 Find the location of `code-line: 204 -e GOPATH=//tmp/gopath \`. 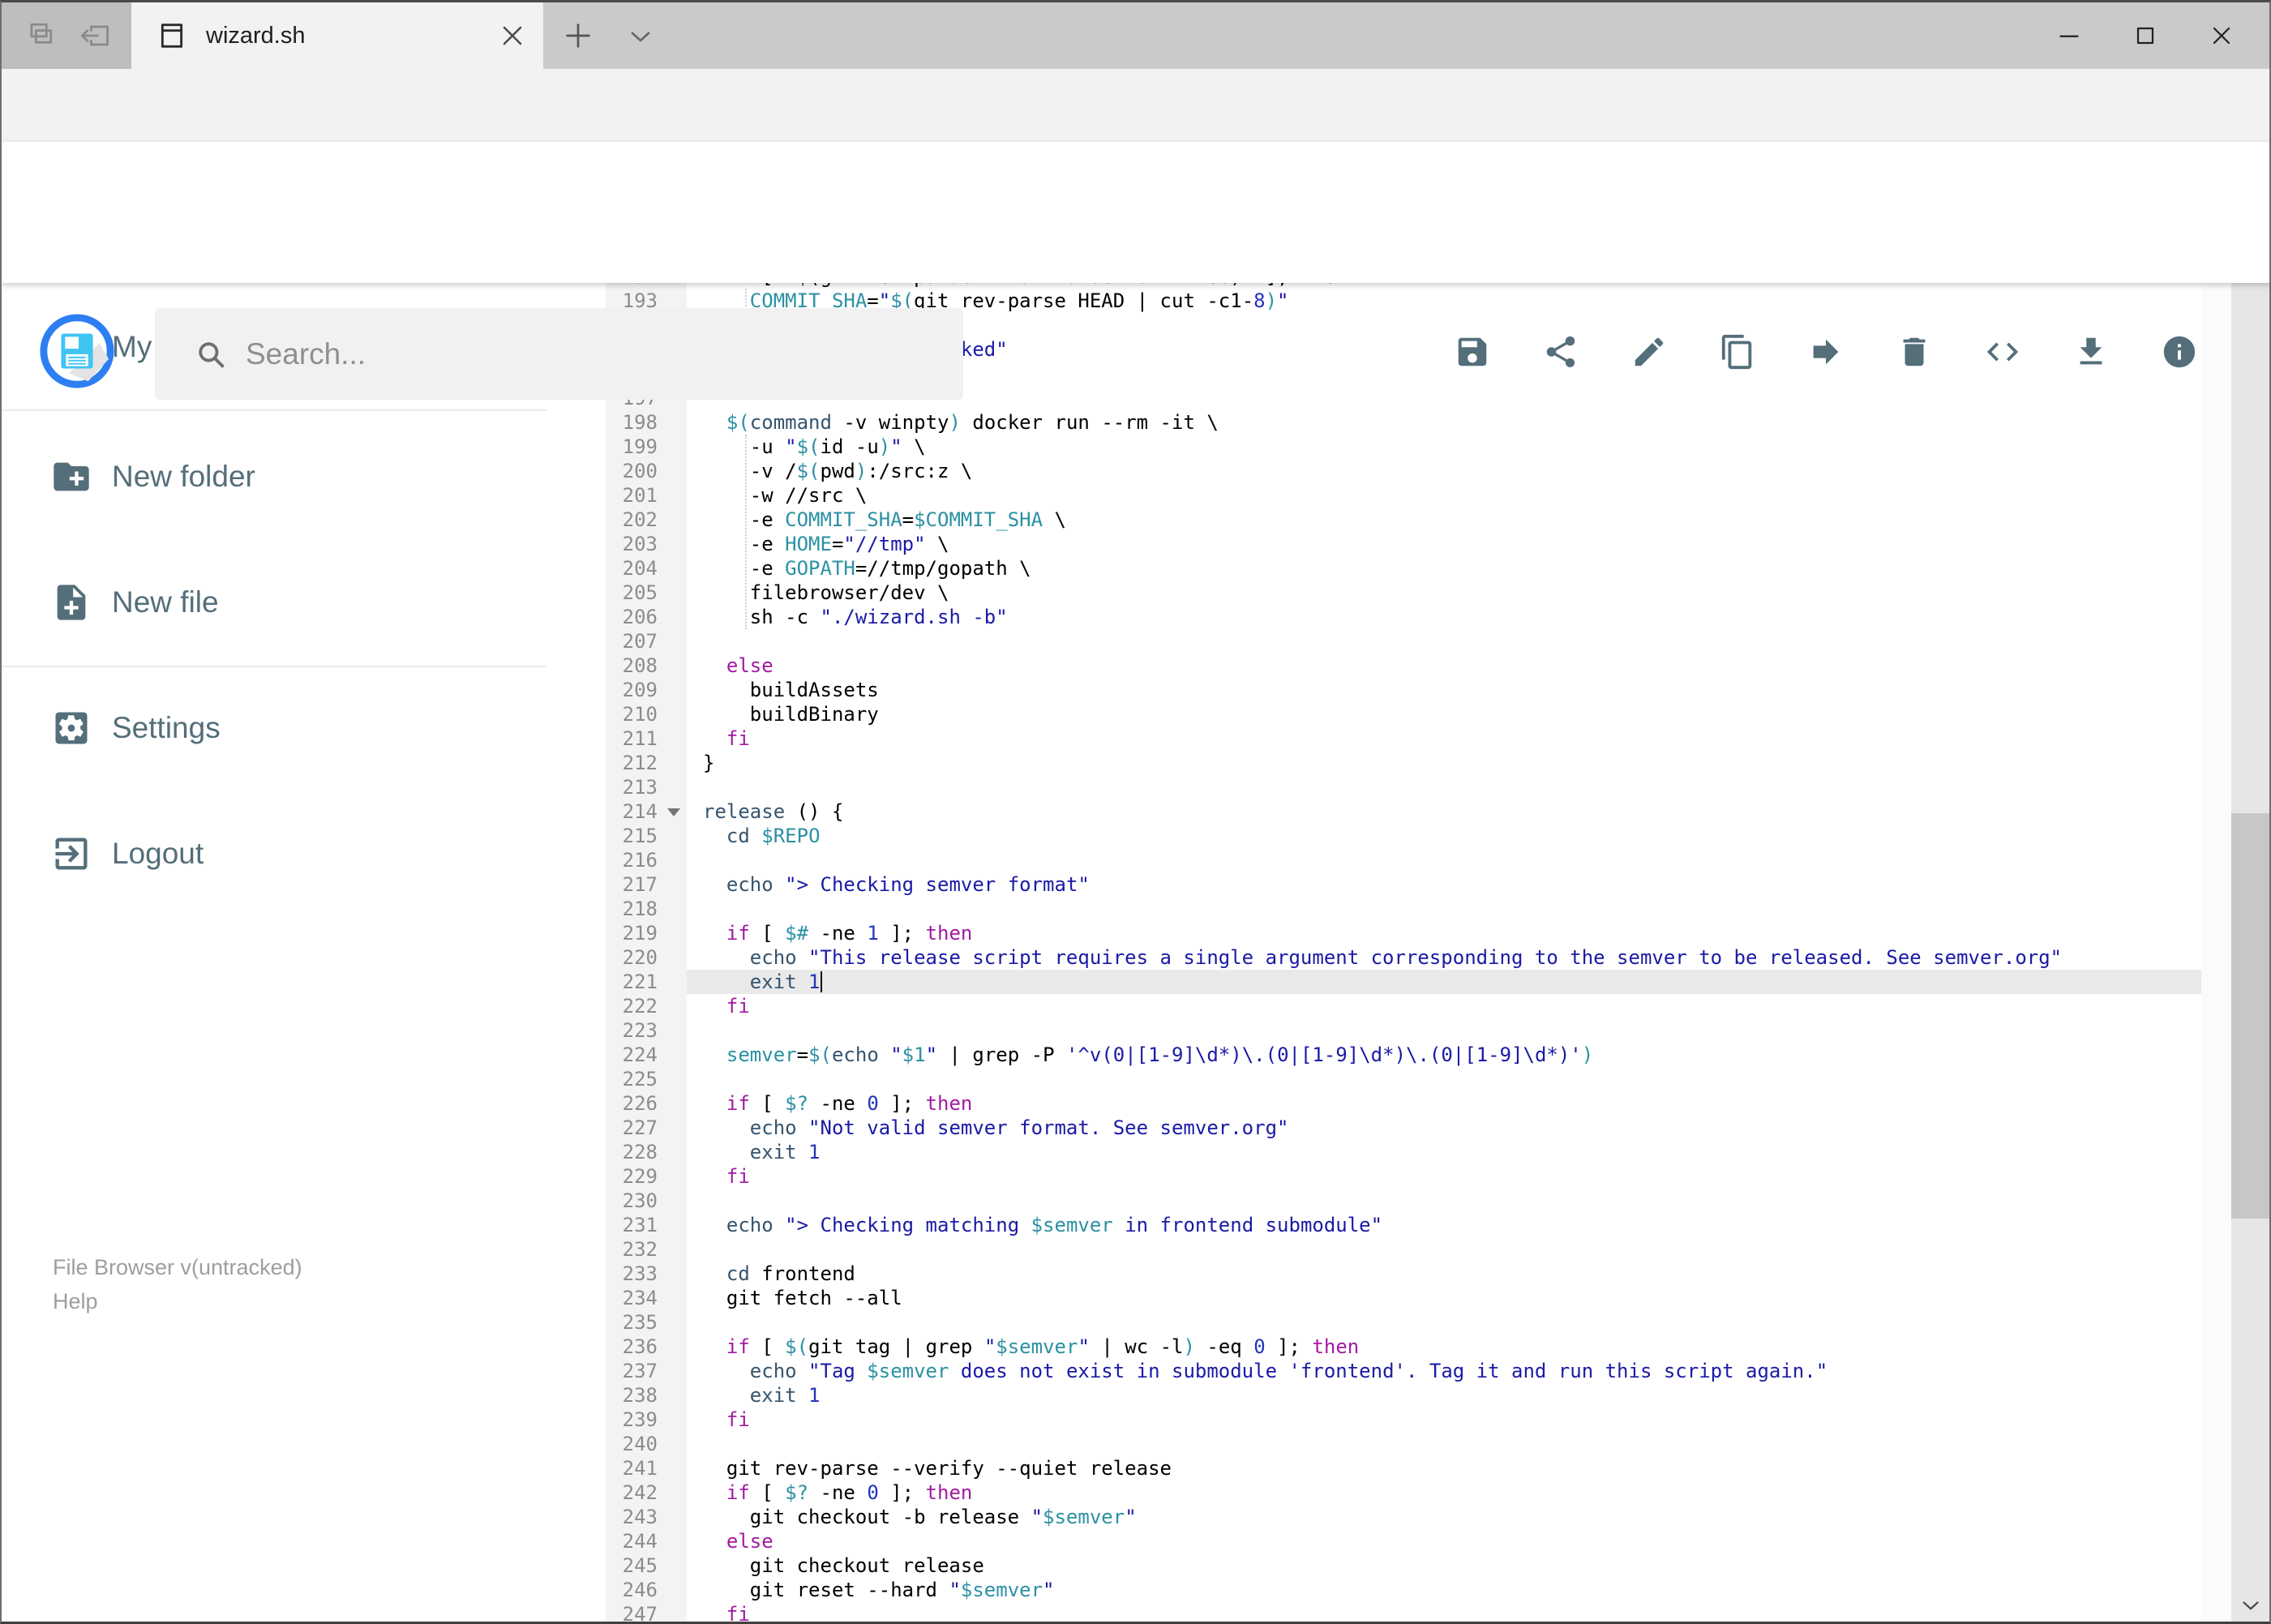

code-line: 204 -e GOPATH=//tmp/gopath \ is located at coordinates (1416, 568).